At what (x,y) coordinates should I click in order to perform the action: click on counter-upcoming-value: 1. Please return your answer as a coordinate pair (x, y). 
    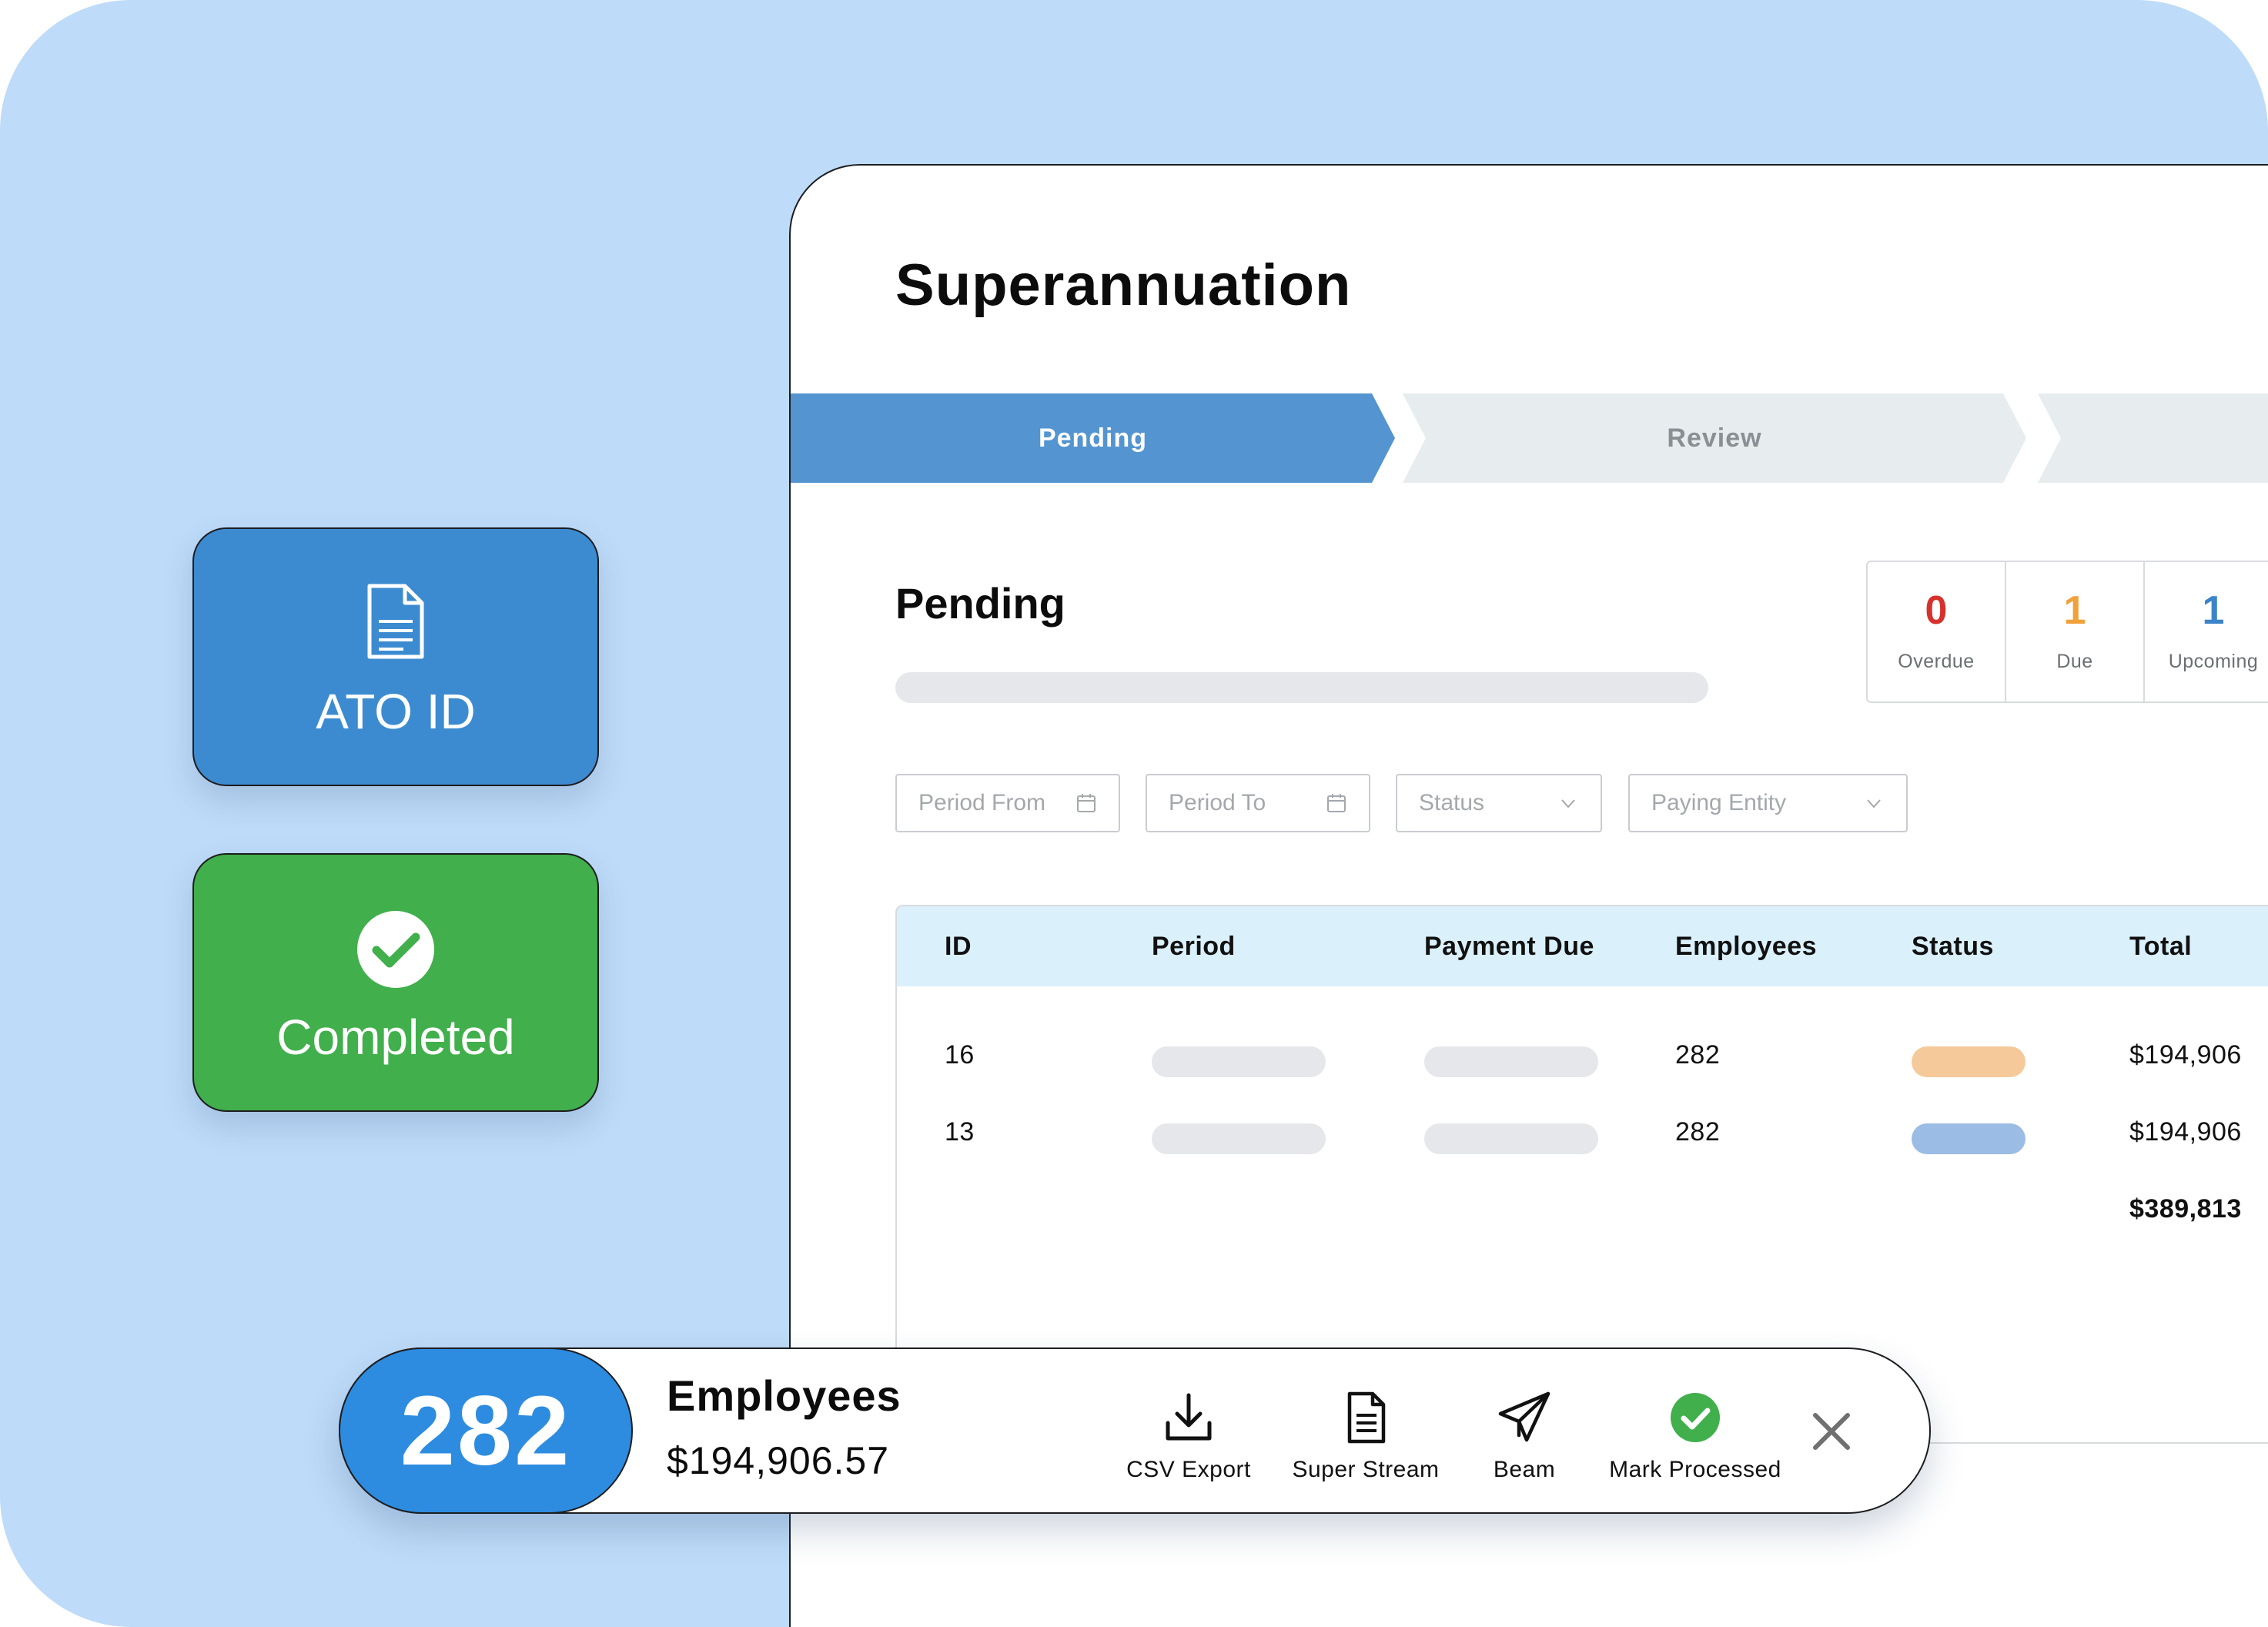
    Looking at the image, I should click on (2213, 610).